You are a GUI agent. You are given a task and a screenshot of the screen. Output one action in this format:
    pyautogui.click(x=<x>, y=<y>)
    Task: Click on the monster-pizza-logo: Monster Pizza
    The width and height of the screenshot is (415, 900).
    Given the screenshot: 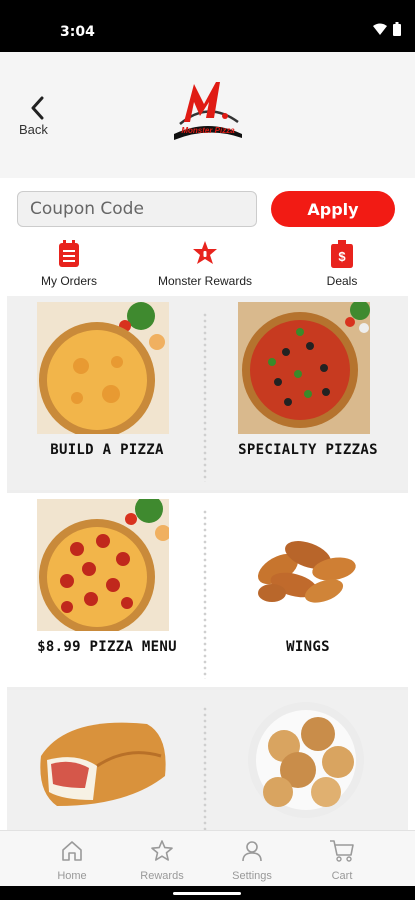 What is the action you would take?
    pyautogui.click(x=208, y=111)
    